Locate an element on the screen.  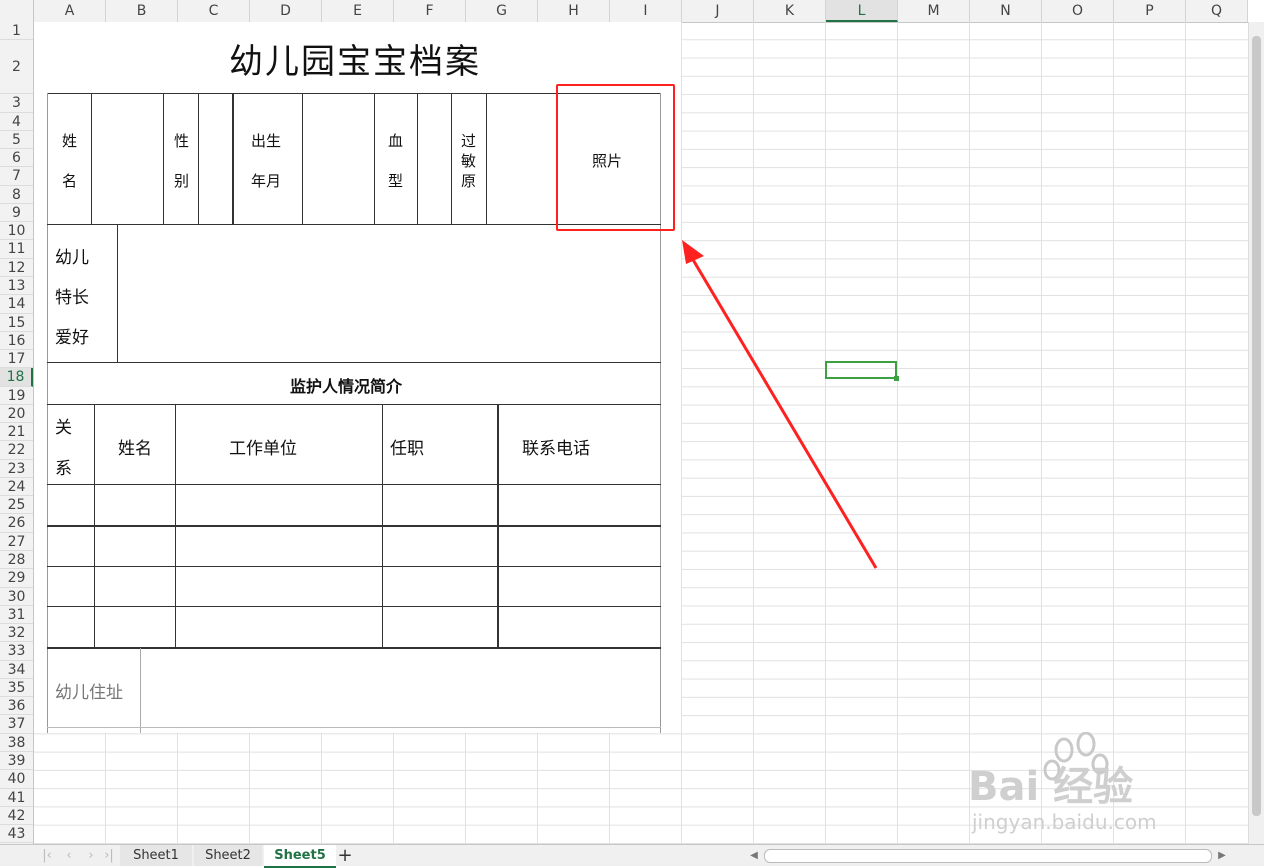
hscroll-right-icon: ▶ is located at coordinates (1222, 855).